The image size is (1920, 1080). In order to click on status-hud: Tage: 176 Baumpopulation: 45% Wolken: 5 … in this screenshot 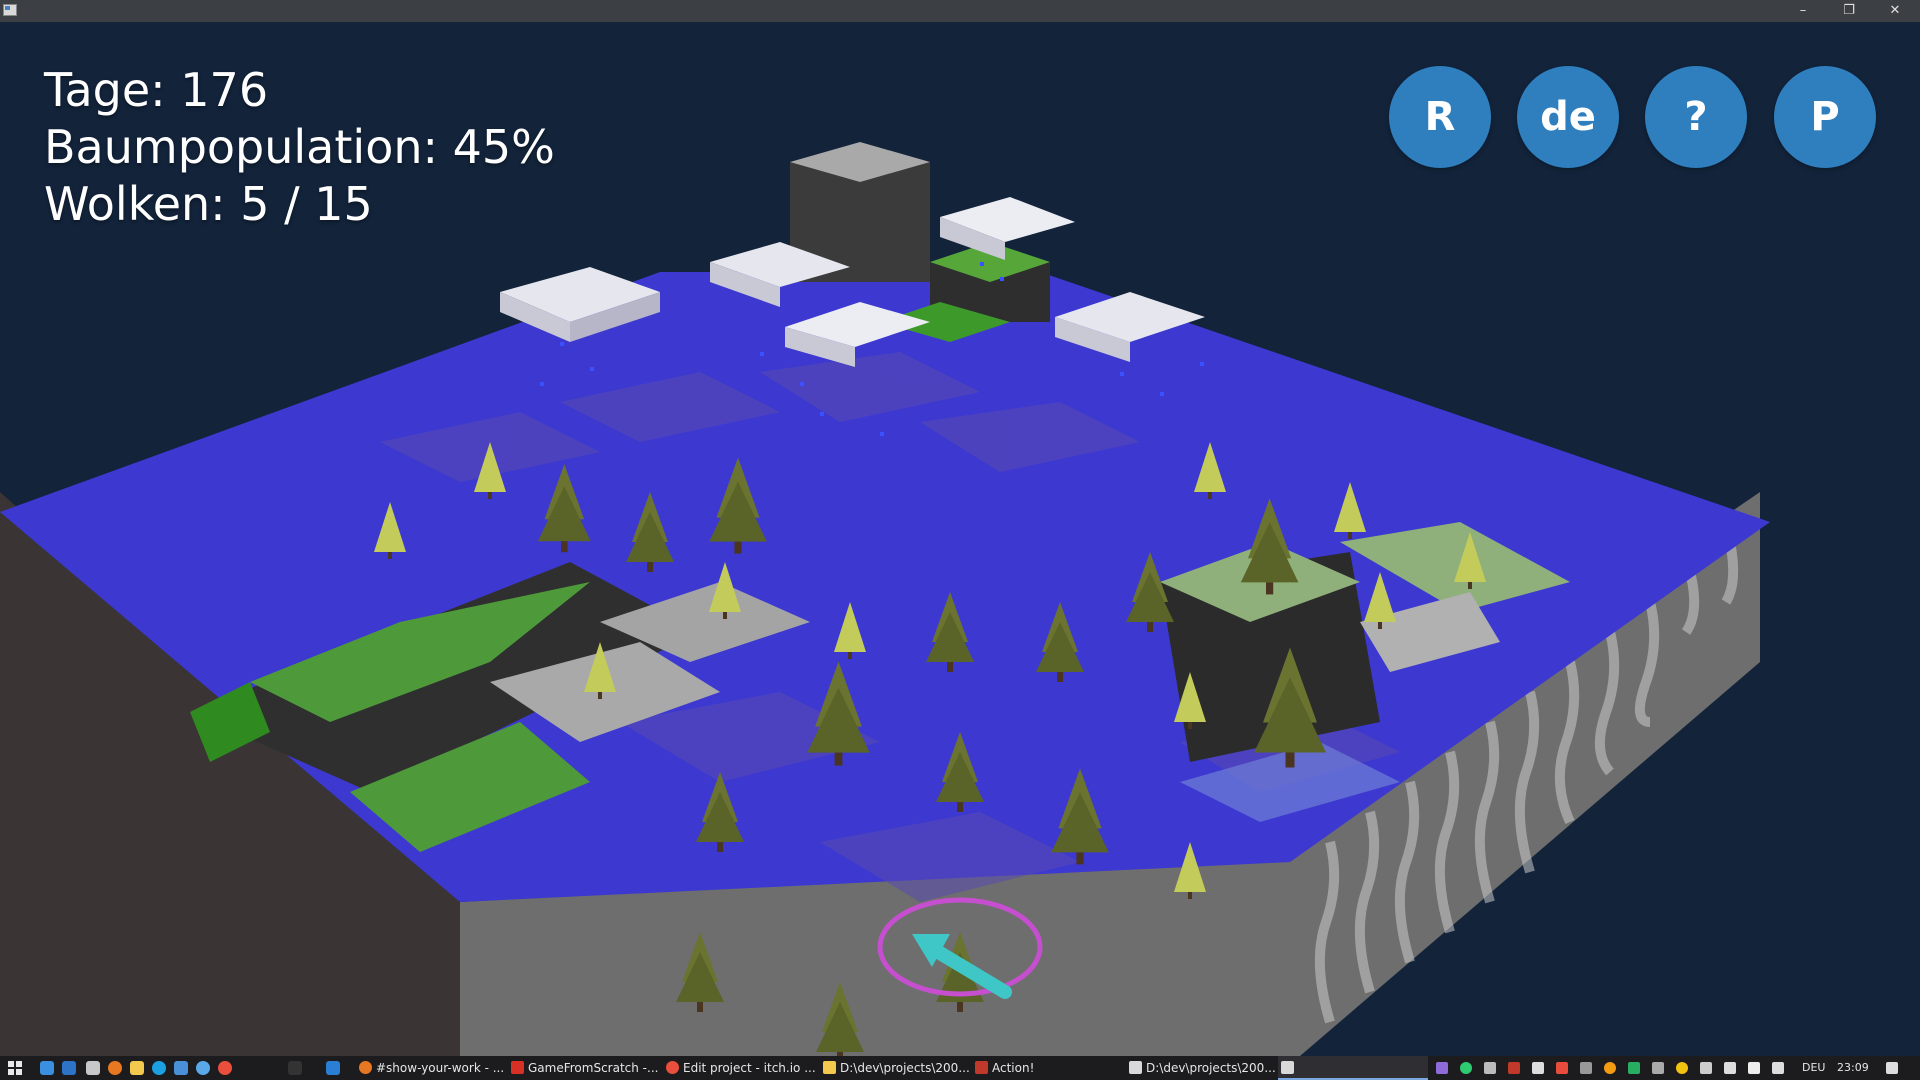, I will do `click(299, 147)`.